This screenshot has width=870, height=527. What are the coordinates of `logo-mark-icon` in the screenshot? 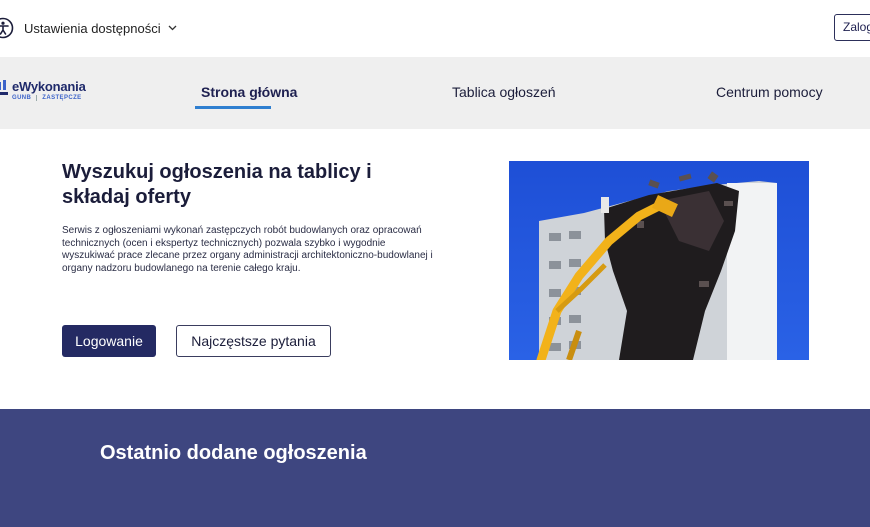 It's located at (5, 91).